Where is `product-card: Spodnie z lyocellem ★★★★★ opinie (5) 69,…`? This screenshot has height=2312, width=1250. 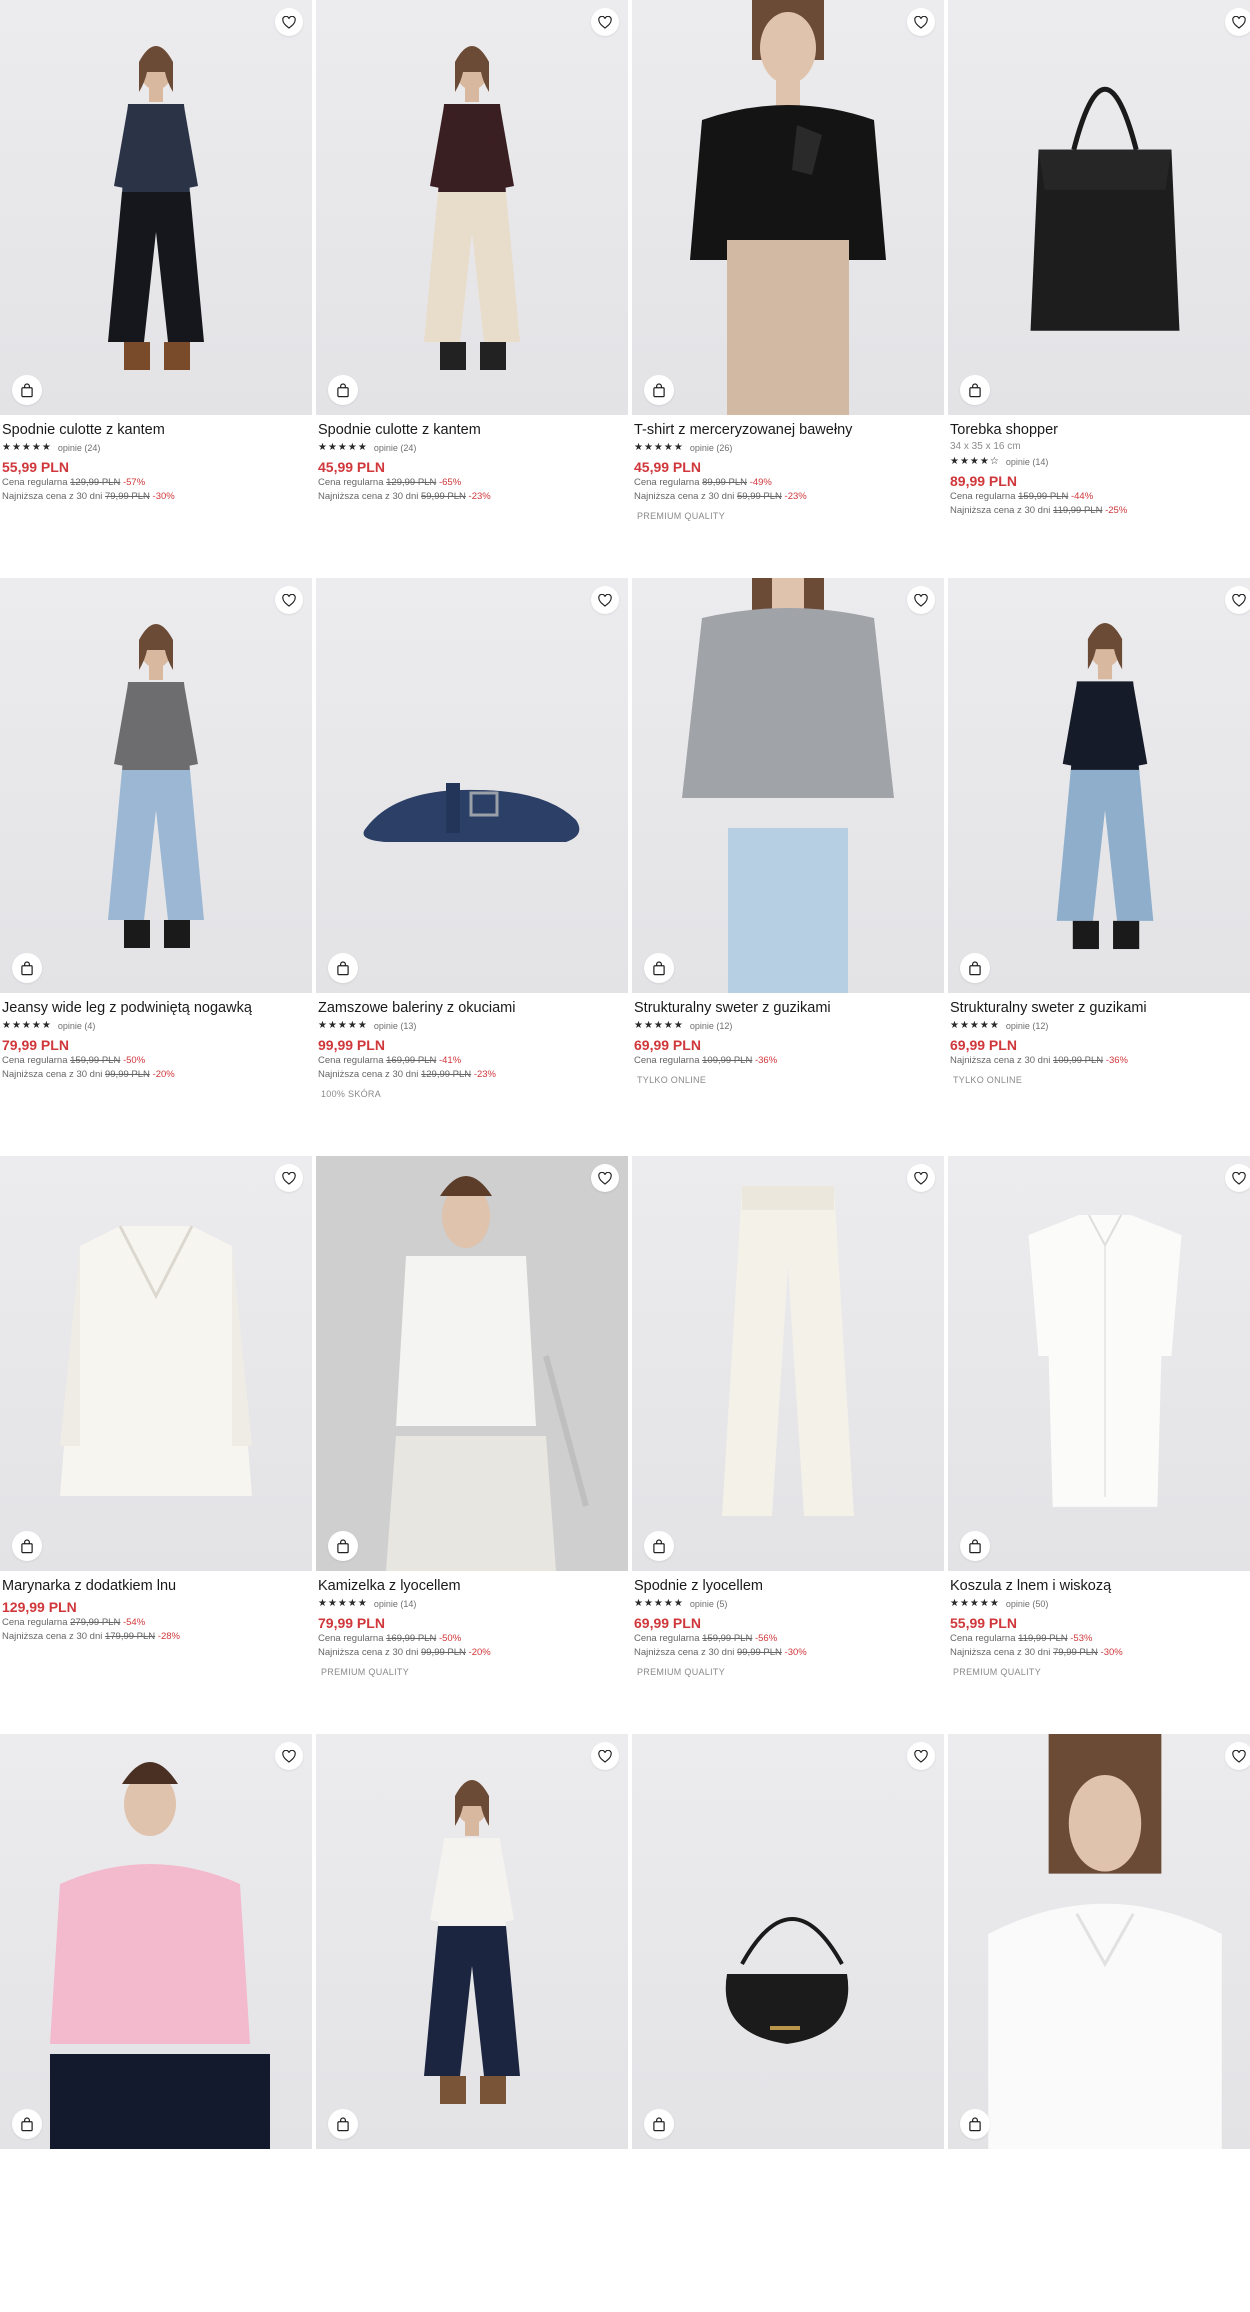 product-card: Spodnie z lyocellem ★★★★★ opinie (5) 69,… is located at coordinates (788, 1445).